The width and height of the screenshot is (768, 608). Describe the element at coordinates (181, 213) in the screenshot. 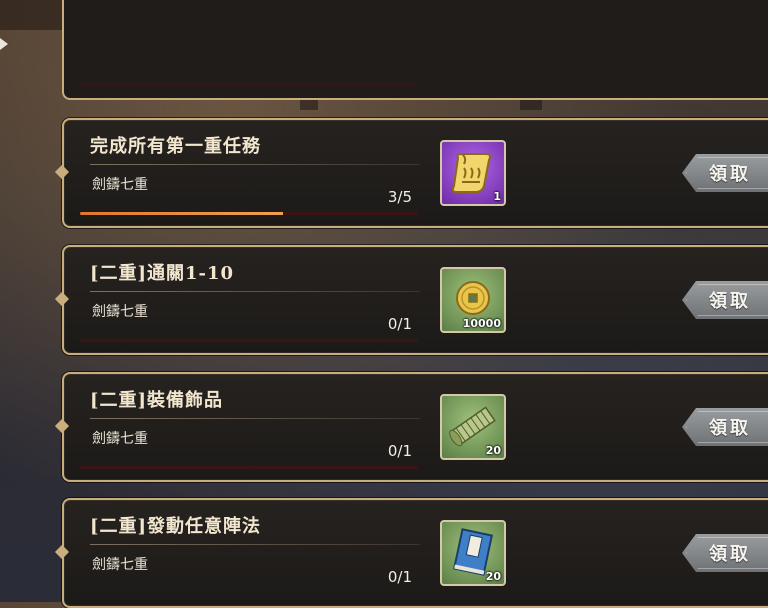

I see `progress-bar-fill` at that location.